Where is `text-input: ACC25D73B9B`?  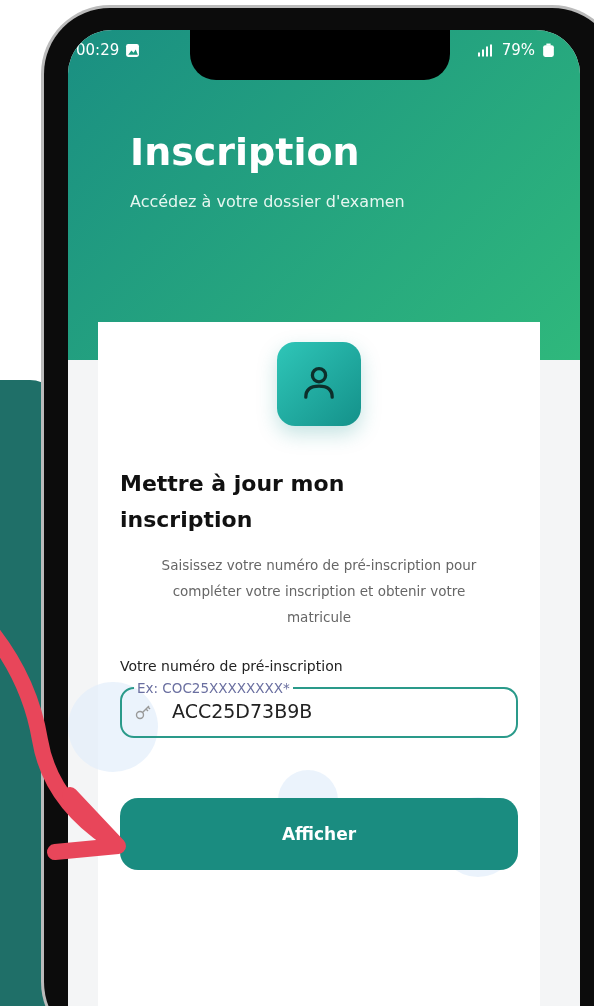 text-input: ACC25D73B9B is located at coordinates (302, 711).